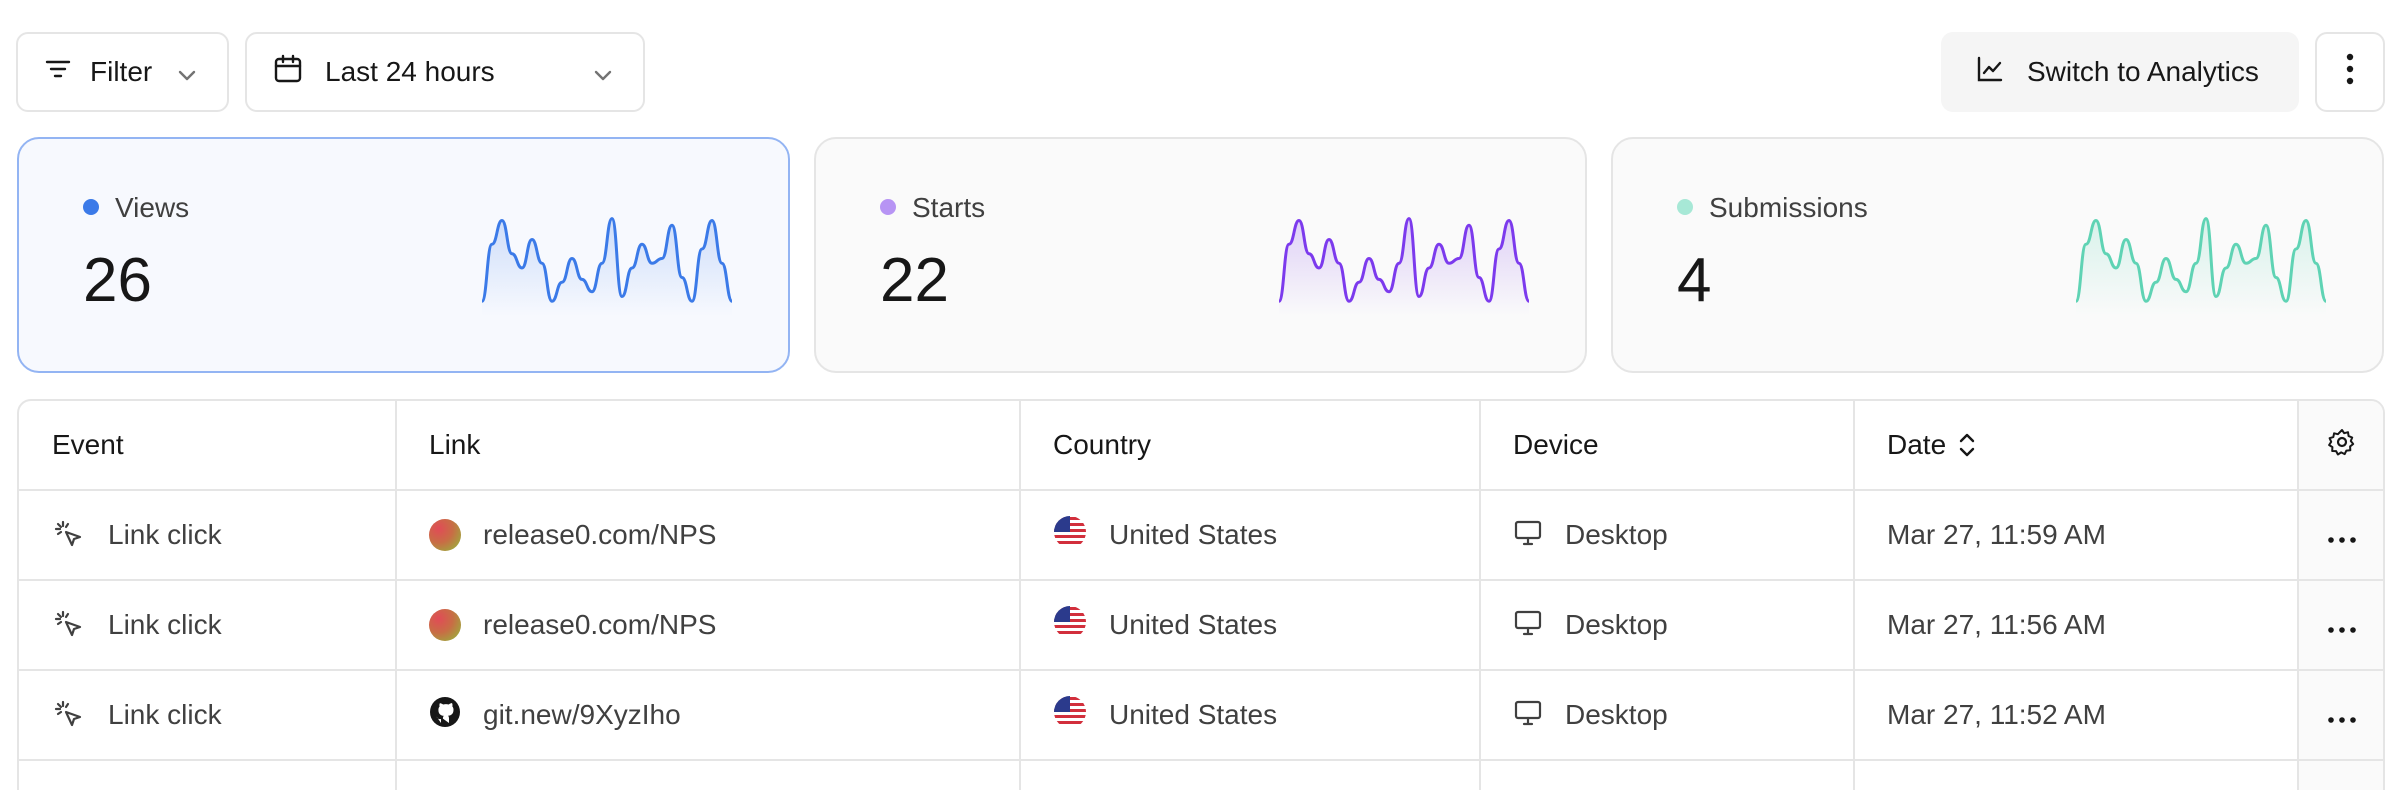 This screenshot has width=2402, height=790. I want to click on metric-value: 22, so click(914, 280).